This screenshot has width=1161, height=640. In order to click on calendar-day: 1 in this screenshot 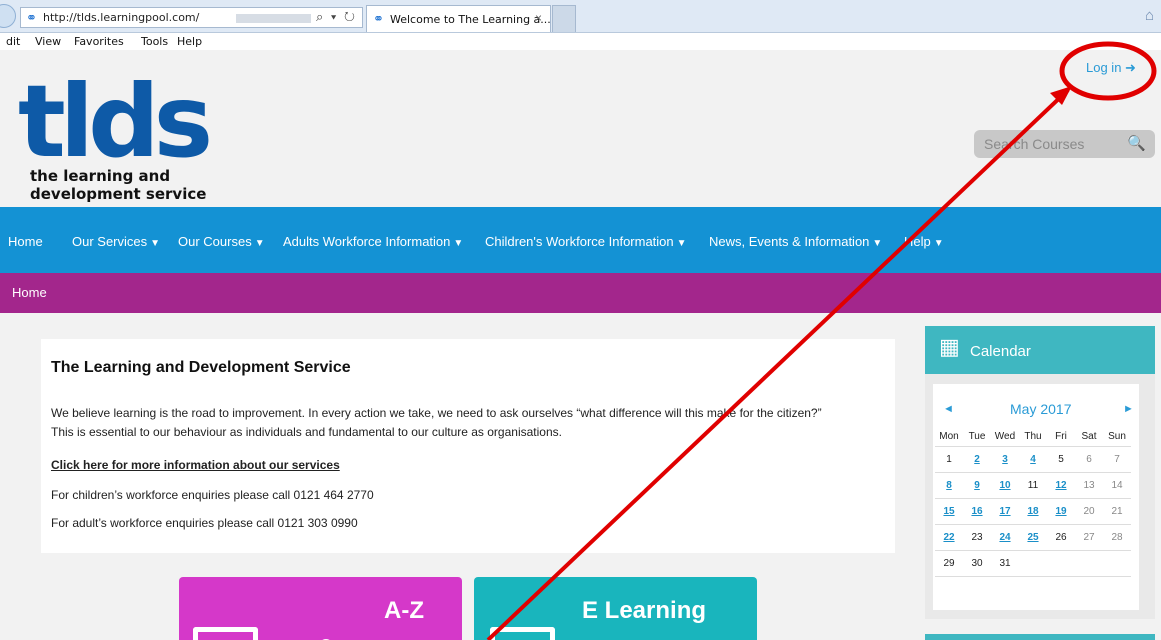, I will do `click(949, 459)`.